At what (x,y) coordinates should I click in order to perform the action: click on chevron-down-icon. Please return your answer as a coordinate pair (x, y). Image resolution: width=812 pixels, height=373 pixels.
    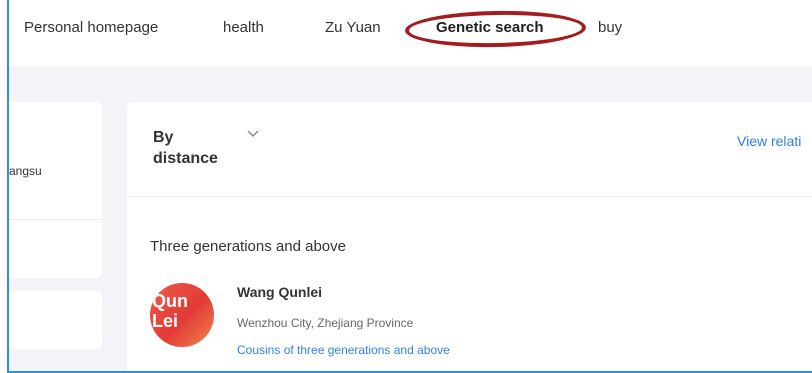
    Looking at the image, I should click on (253, 134).